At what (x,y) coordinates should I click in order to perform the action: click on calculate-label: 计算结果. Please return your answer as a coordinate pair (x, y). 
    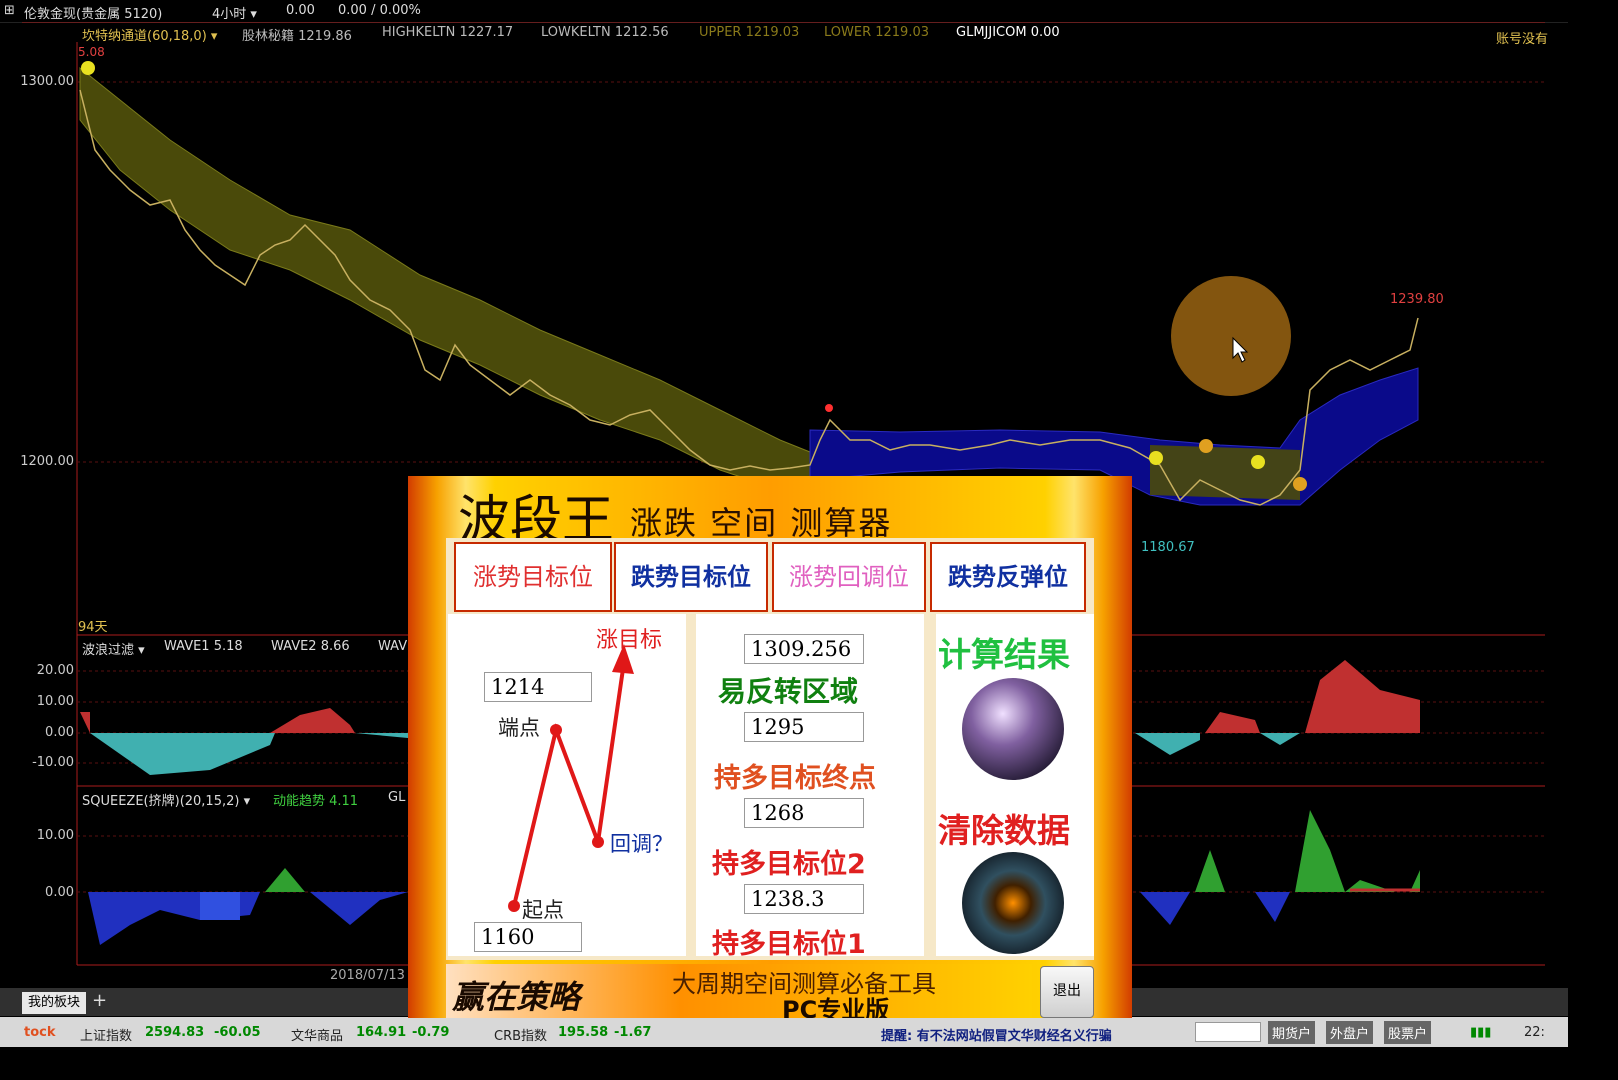
    Looking at the image, I should click on (1004, 654).